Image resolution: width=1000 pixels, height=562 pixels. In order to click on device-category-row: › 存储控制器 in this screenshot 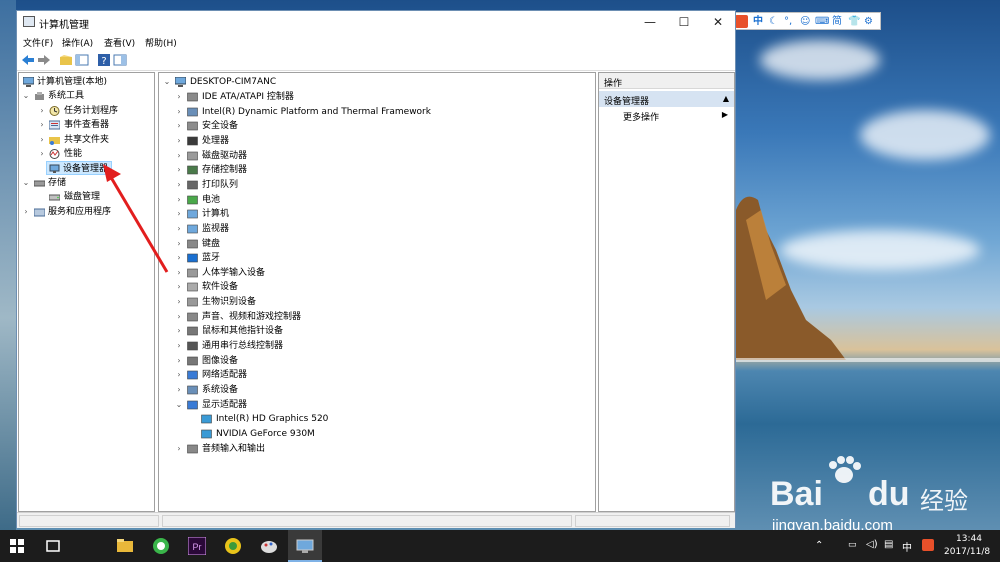, I will do `click(373, 170)`.